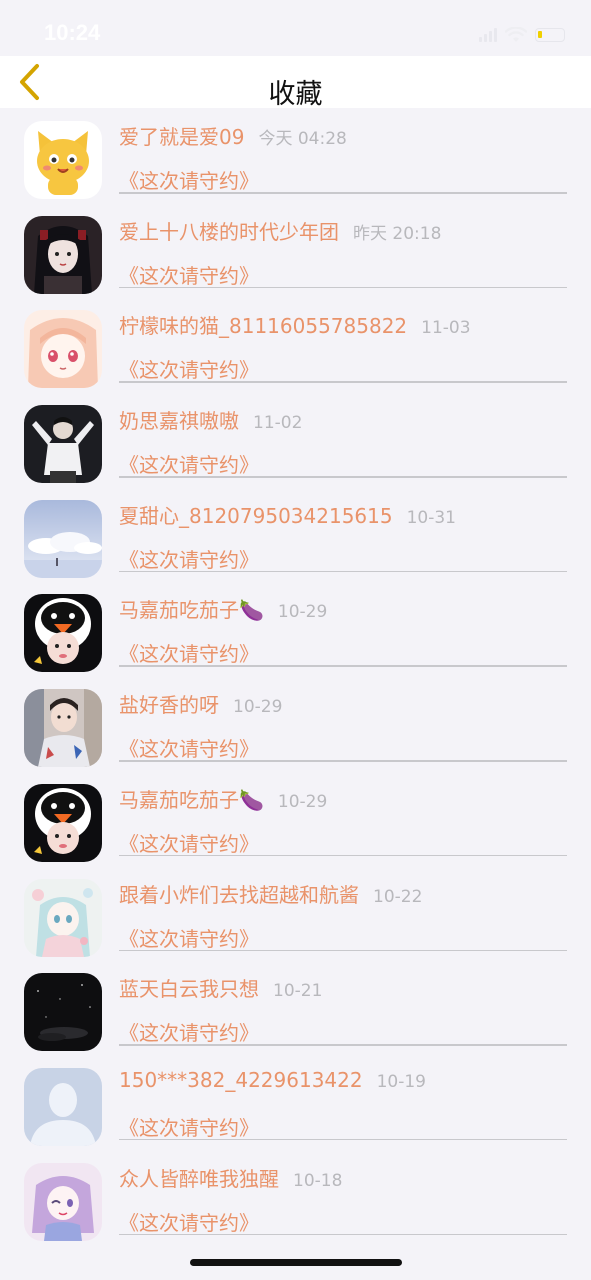 The image size is (591, 1280). I want to click on list-item: 150***382_4229613422 10-19 《这次请守约》, so click(295, 1102).